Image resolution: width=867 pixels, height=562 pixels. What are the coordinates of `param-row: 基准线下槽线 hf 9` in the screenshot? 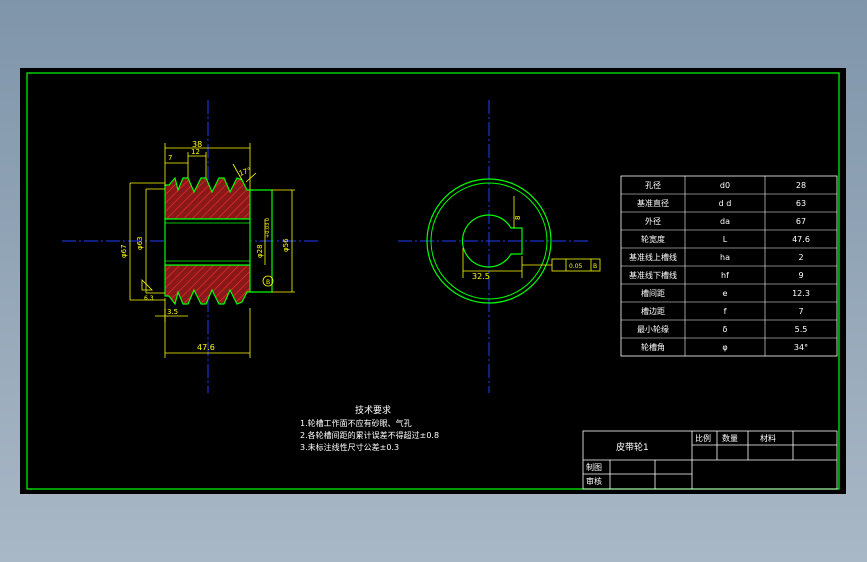 It's located at (729, 272).